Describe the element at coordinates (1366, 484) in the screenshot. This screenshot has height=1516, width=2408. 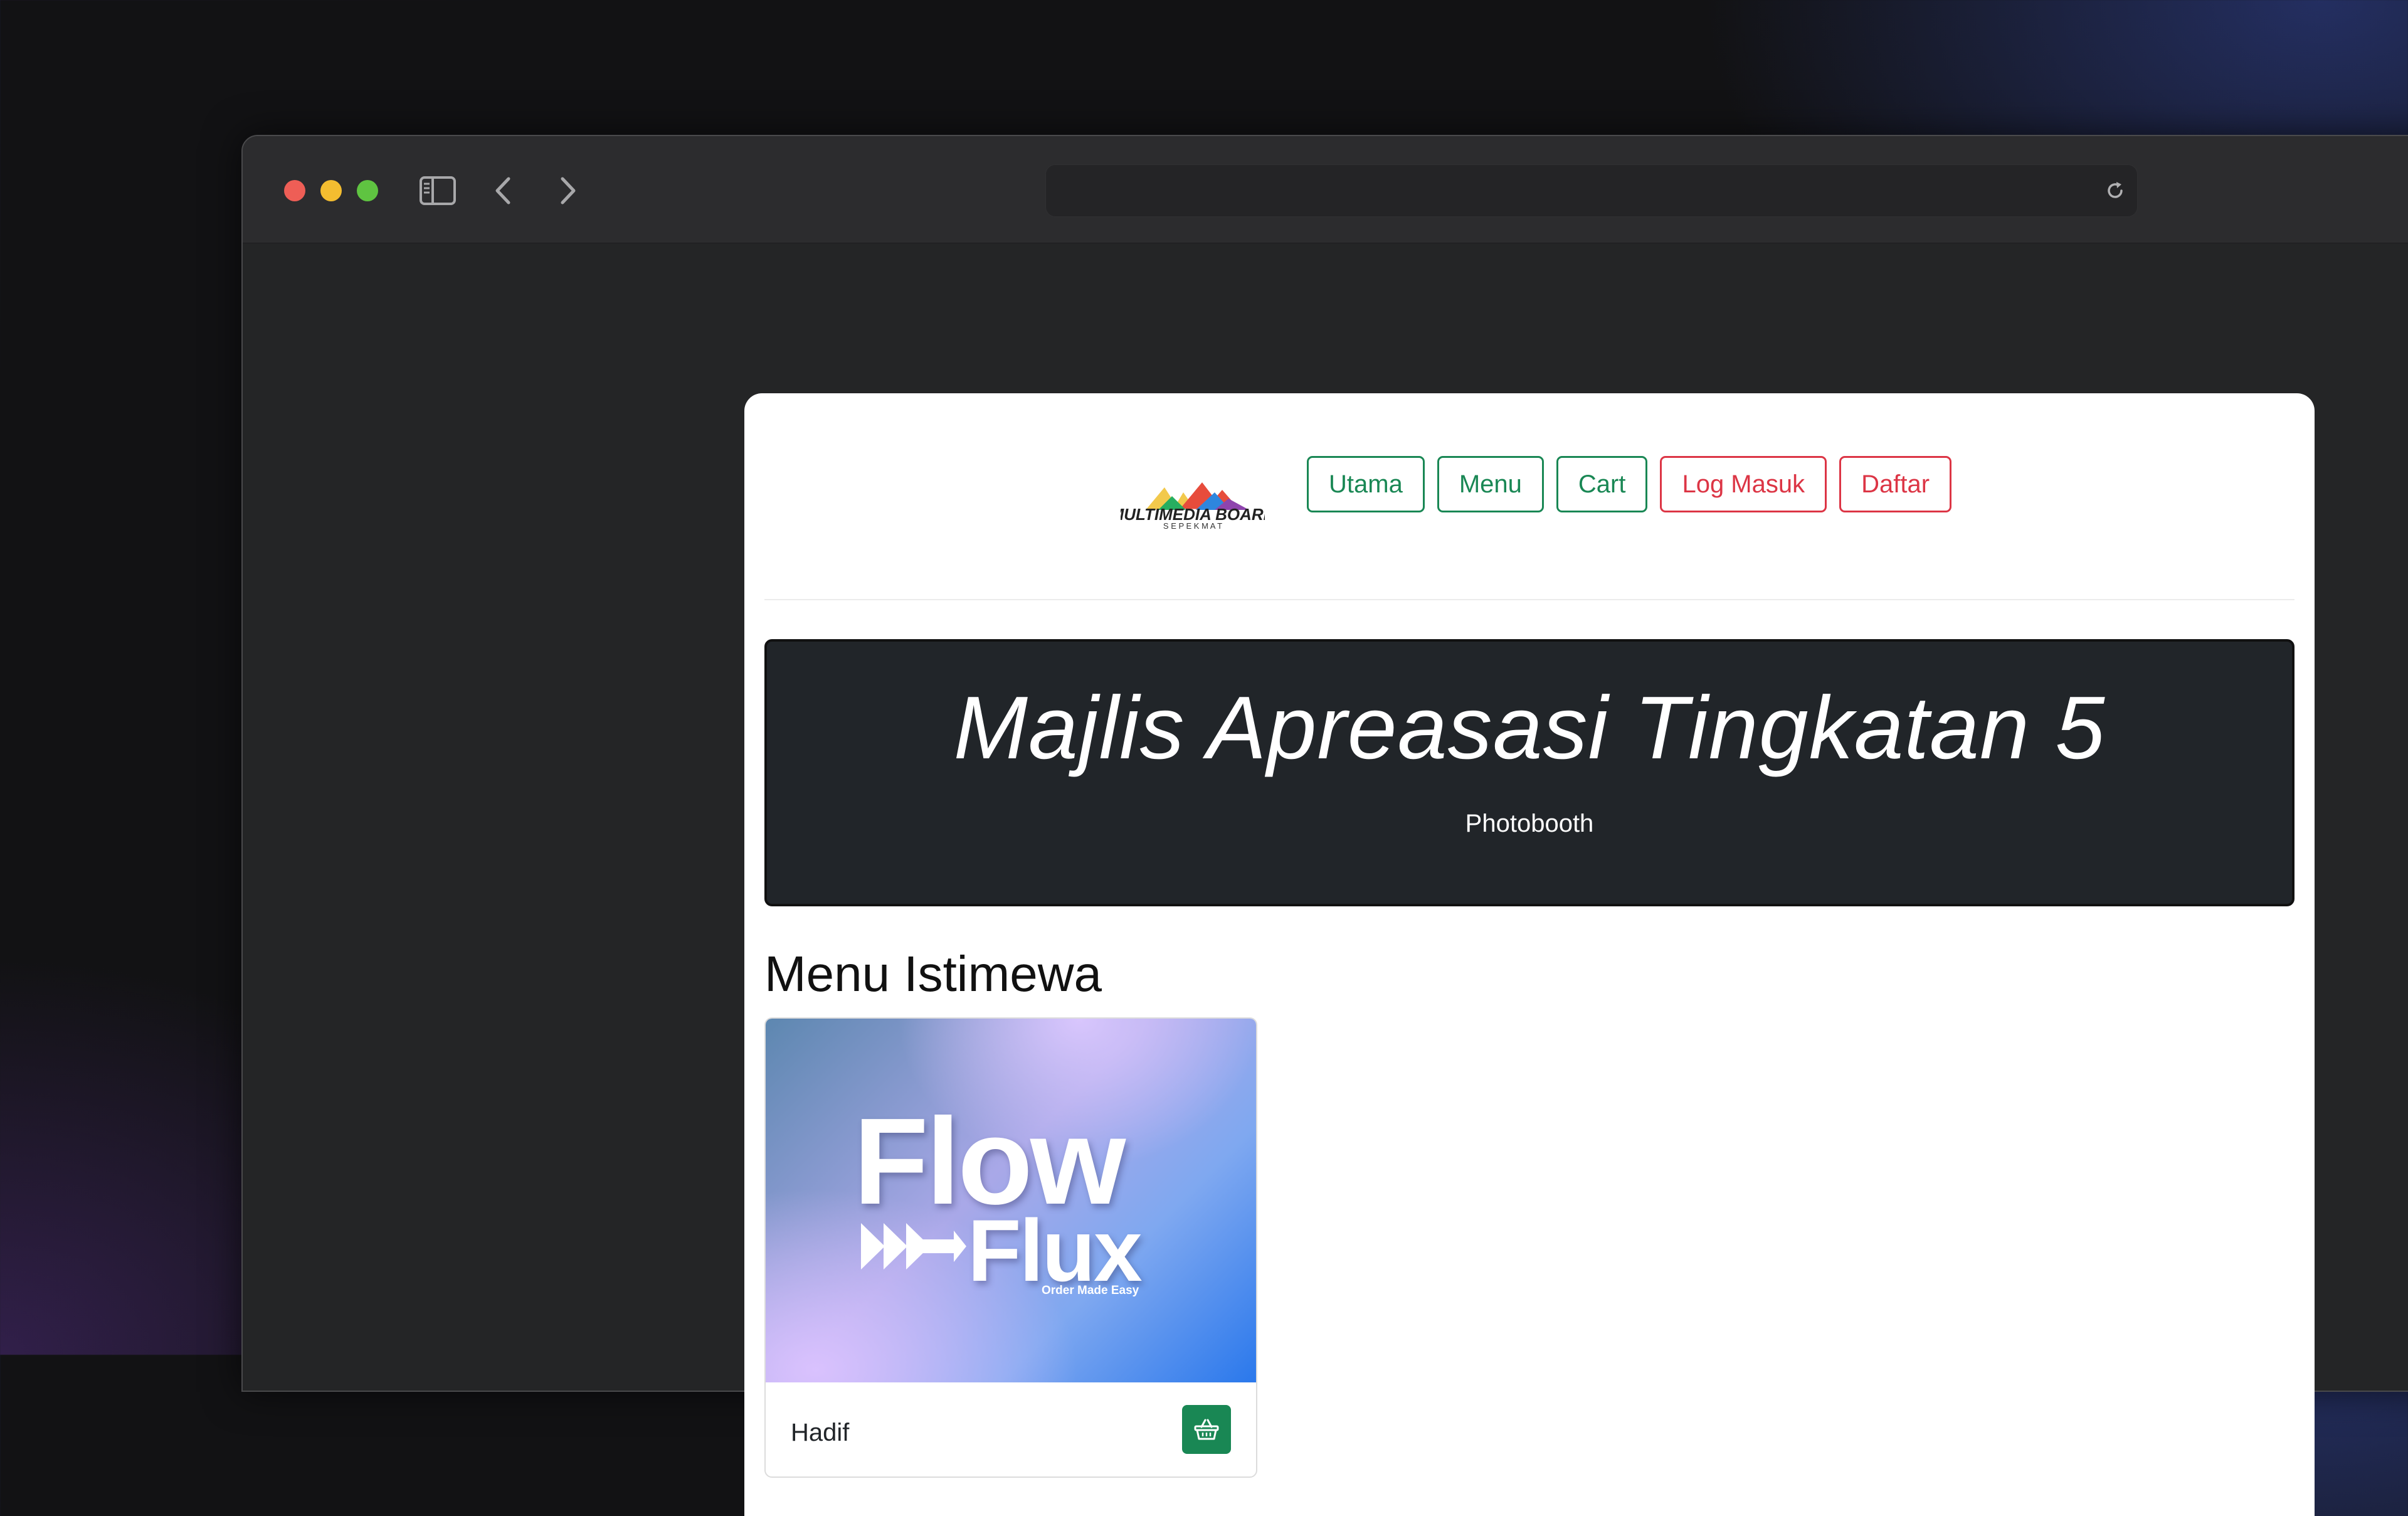
I see `nav-utama-button: Utama` at that location.